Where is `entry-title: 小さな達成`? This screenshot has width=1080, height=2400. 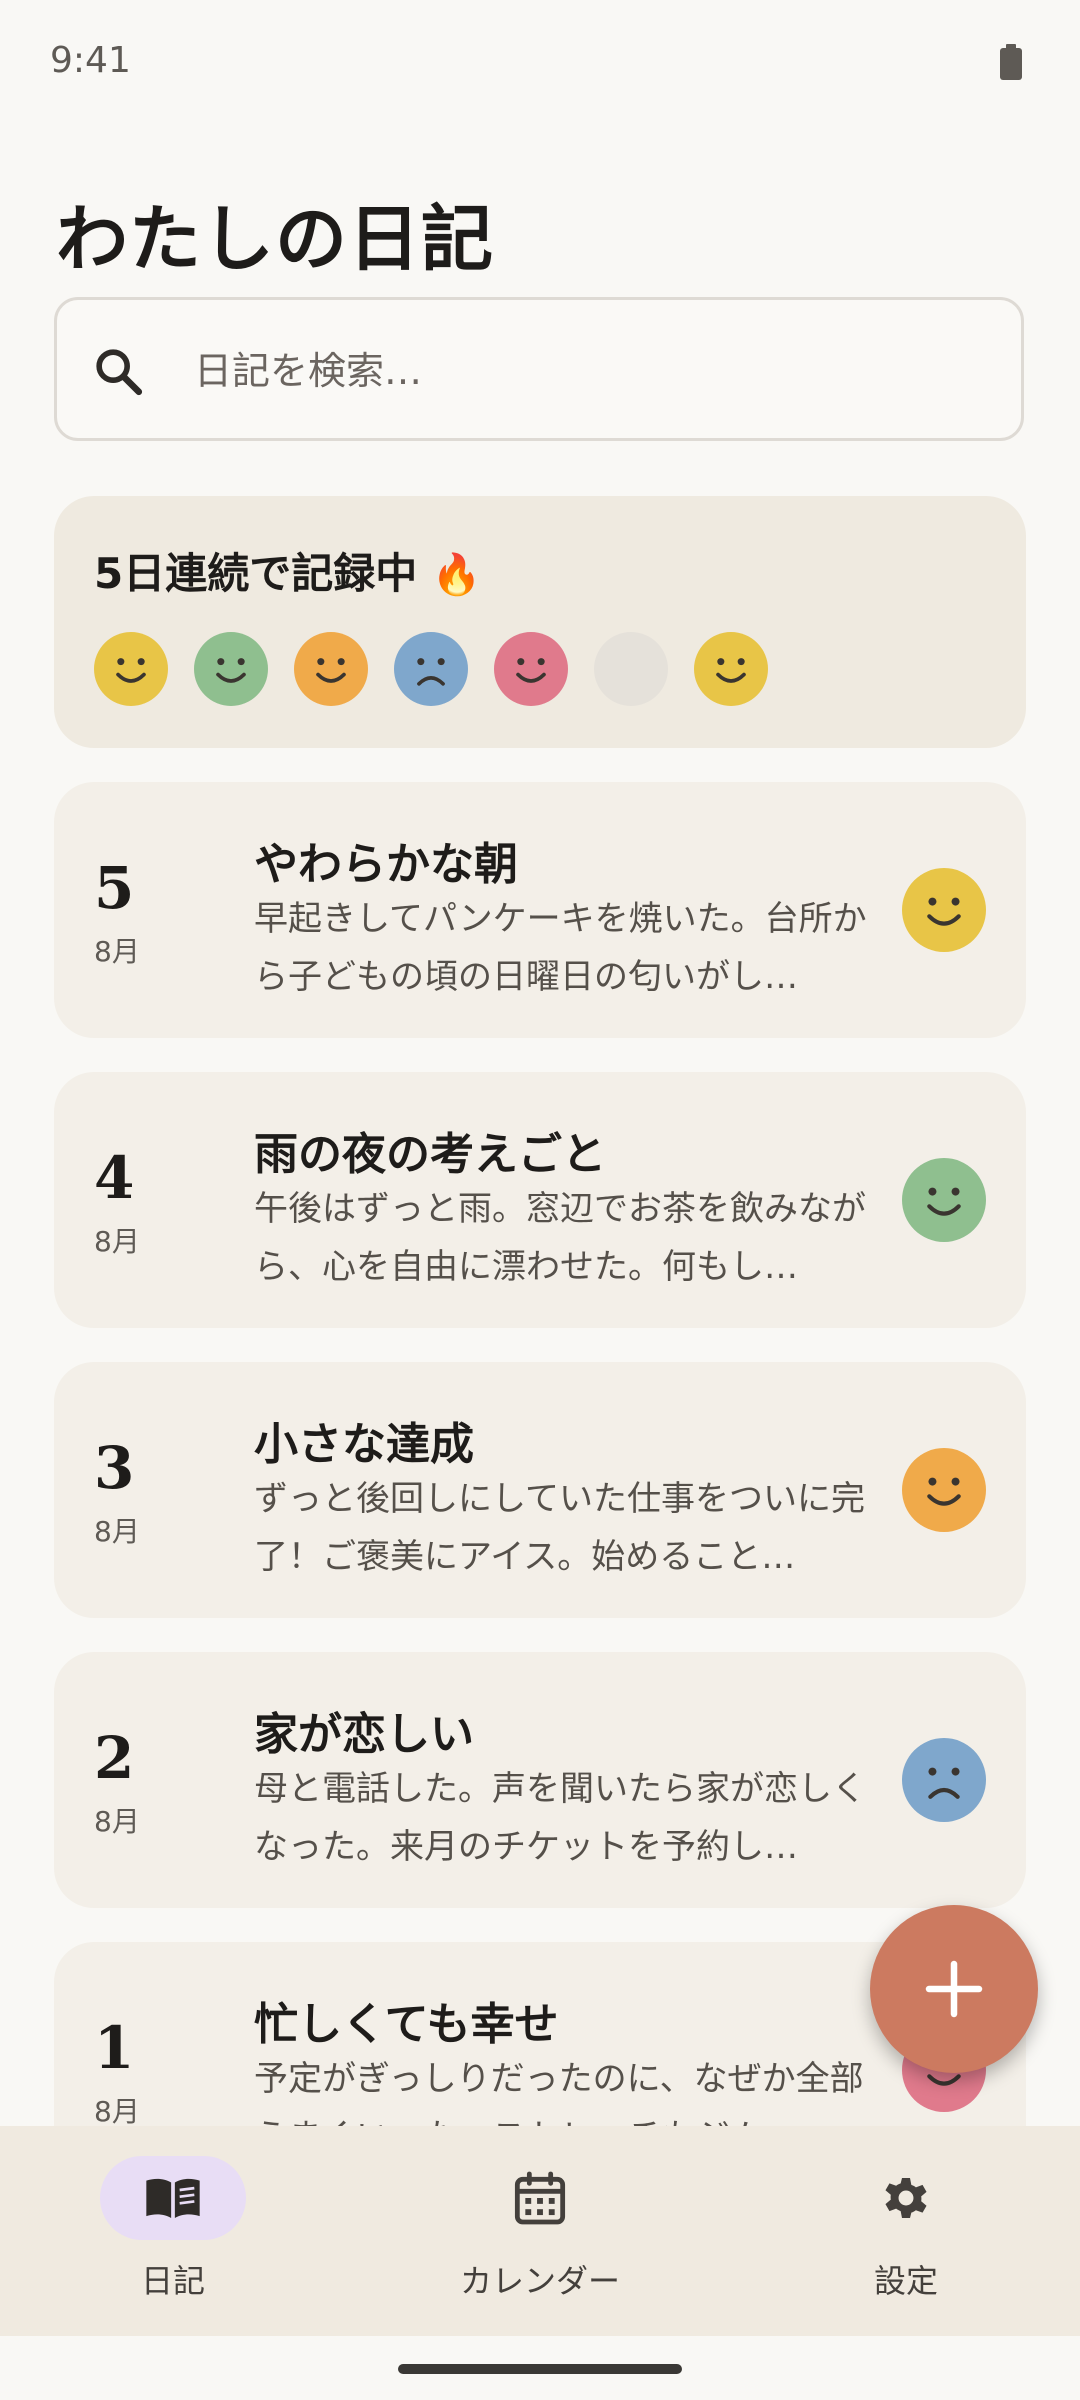
entry-title: 小さな達成 is located at coordinates (364, 1444).